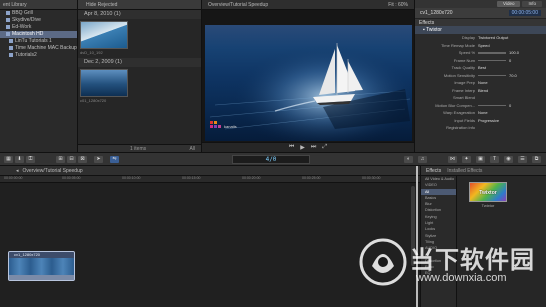 This screenshot has width=546, height=307. Describe the element at coordinates (38, 41) in the screenshot. I see `library-item: LinTu Tutorials 1` at that location.